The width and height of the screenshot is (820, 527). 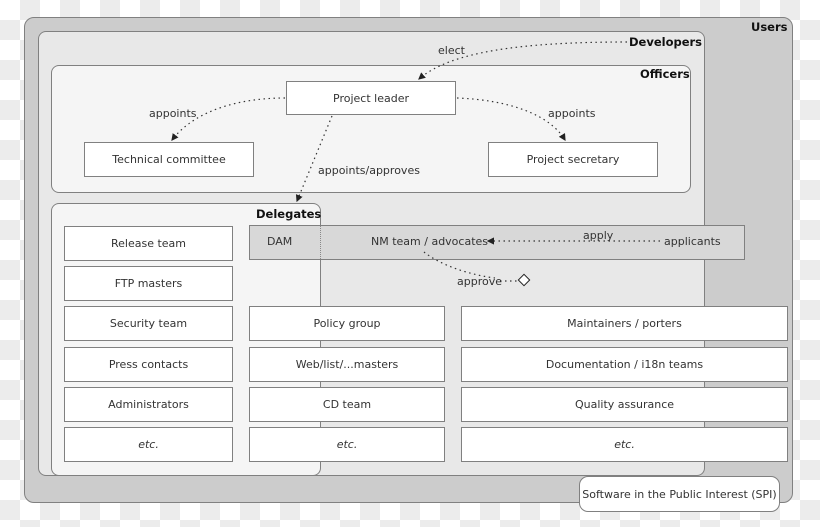 I want to click on team-label: Maintainers / porters, so click(x=624, y=323).